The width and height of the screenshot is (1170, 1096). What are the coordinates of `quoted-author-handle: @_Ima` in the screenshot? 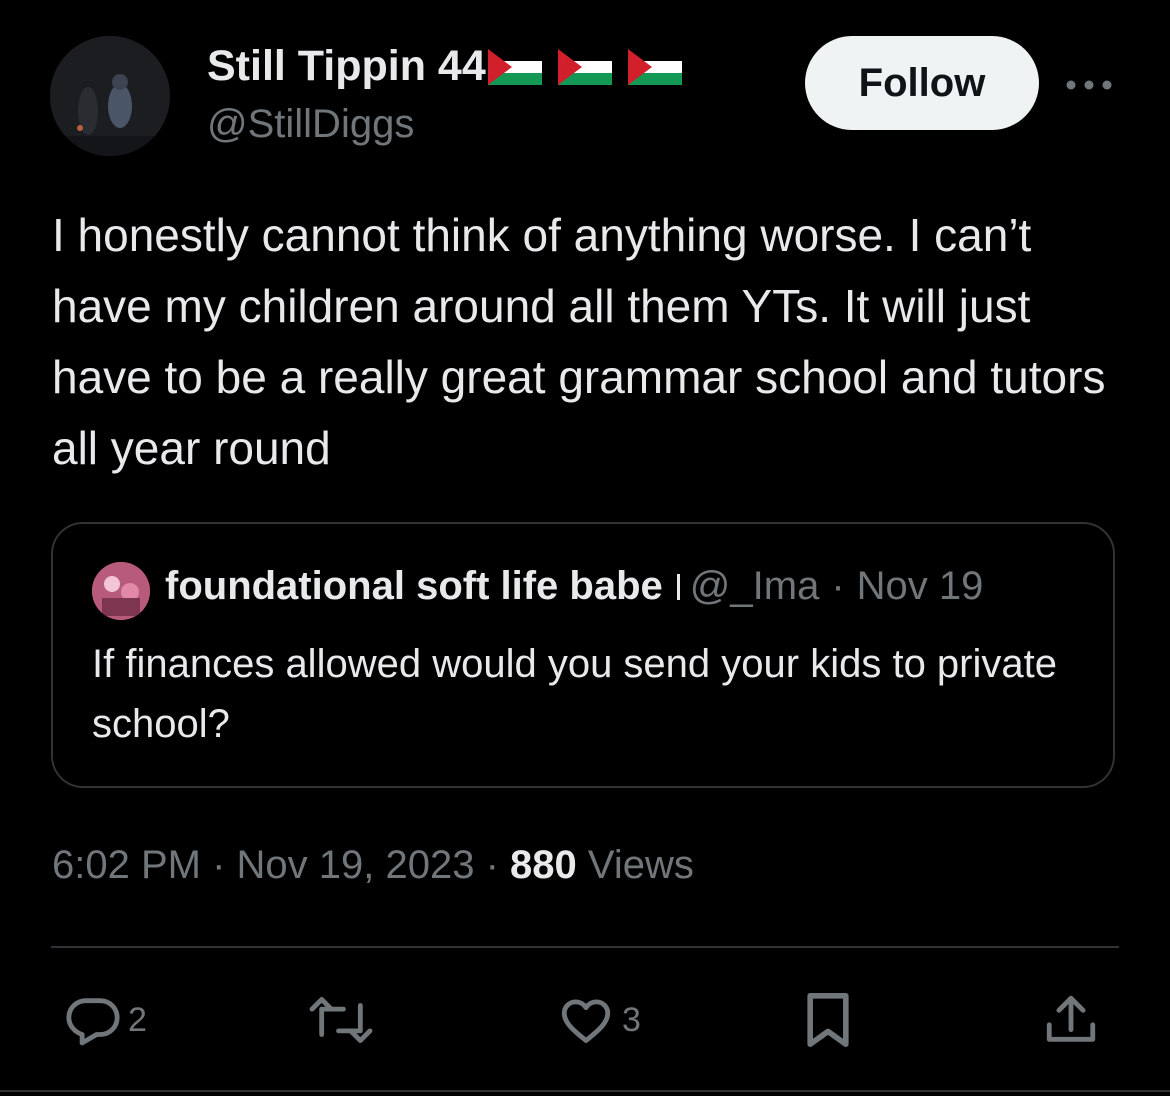 It's located at (754, 586).